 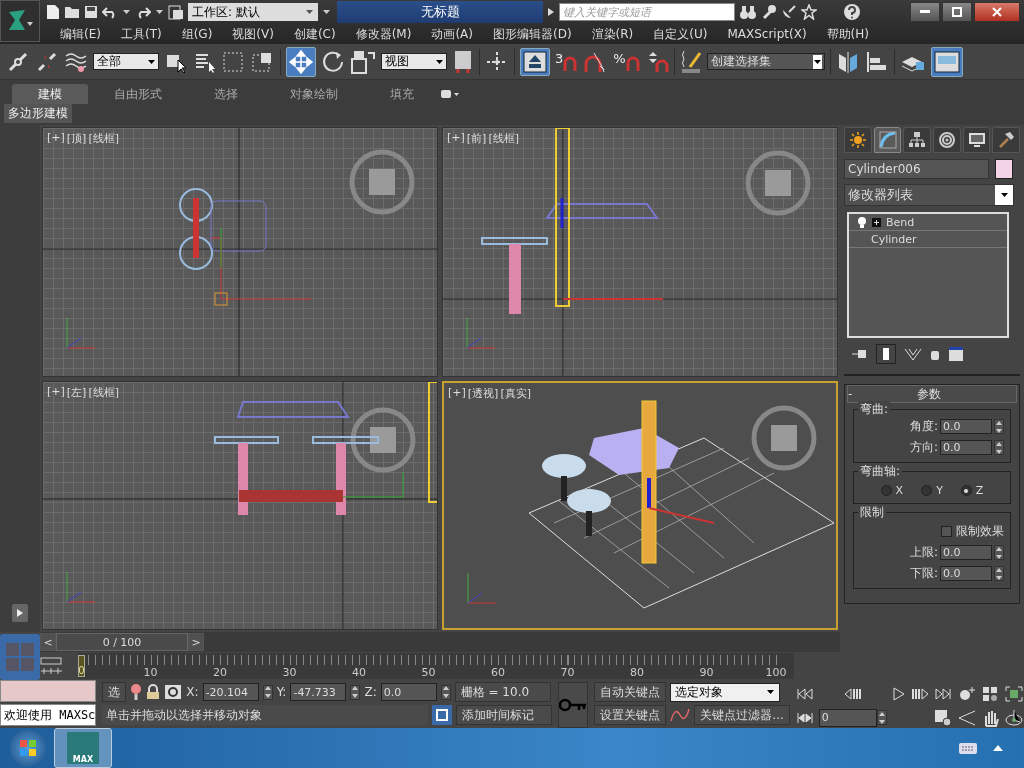 What do you see at coordinates (804, 693) in the screenshot?
I see `go-to-start-icon` at bounding box center [804, 693].